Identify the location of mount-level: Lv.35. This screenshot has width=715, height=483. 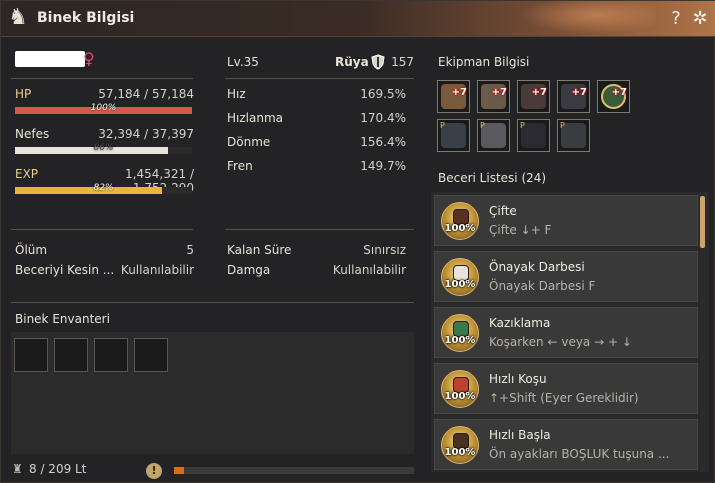
(243, 62).